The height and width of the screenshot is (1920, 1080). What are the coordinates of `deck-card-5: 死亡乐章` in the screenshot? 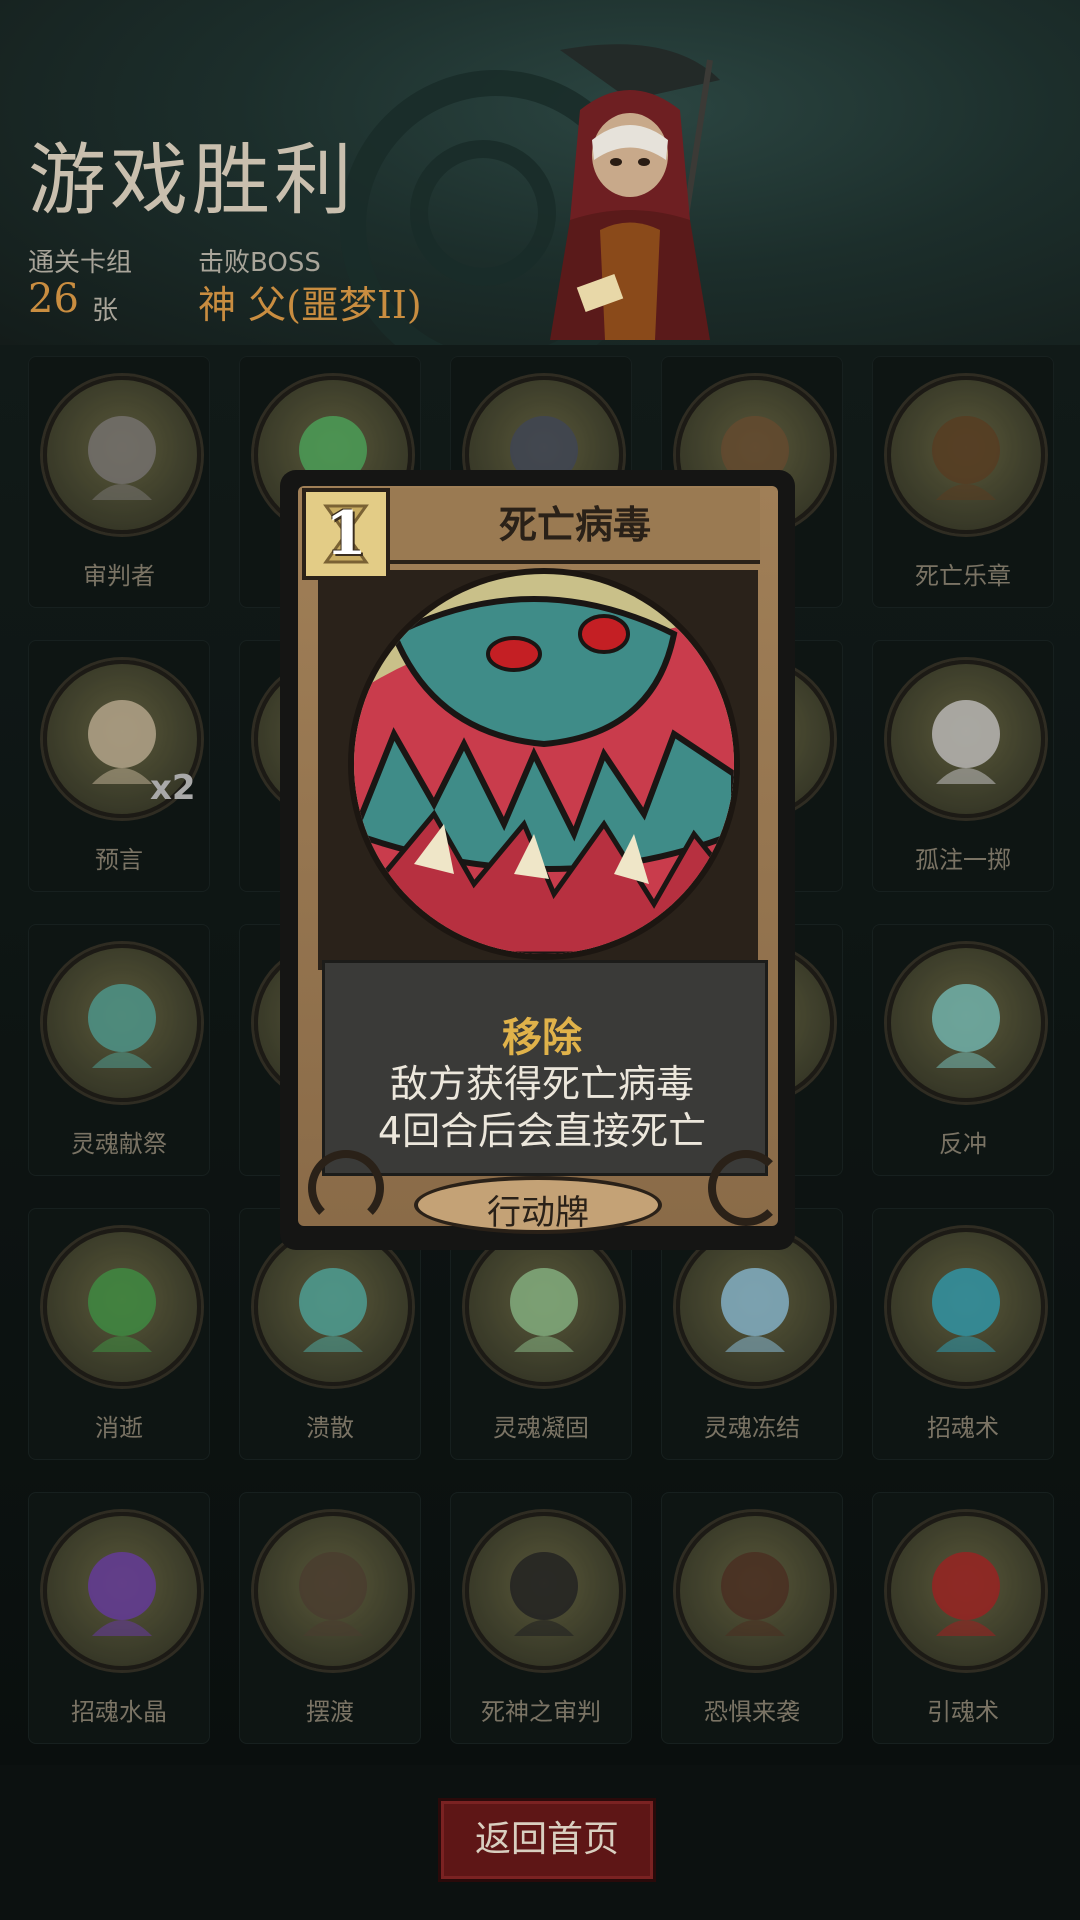 It's located at (963, 482).